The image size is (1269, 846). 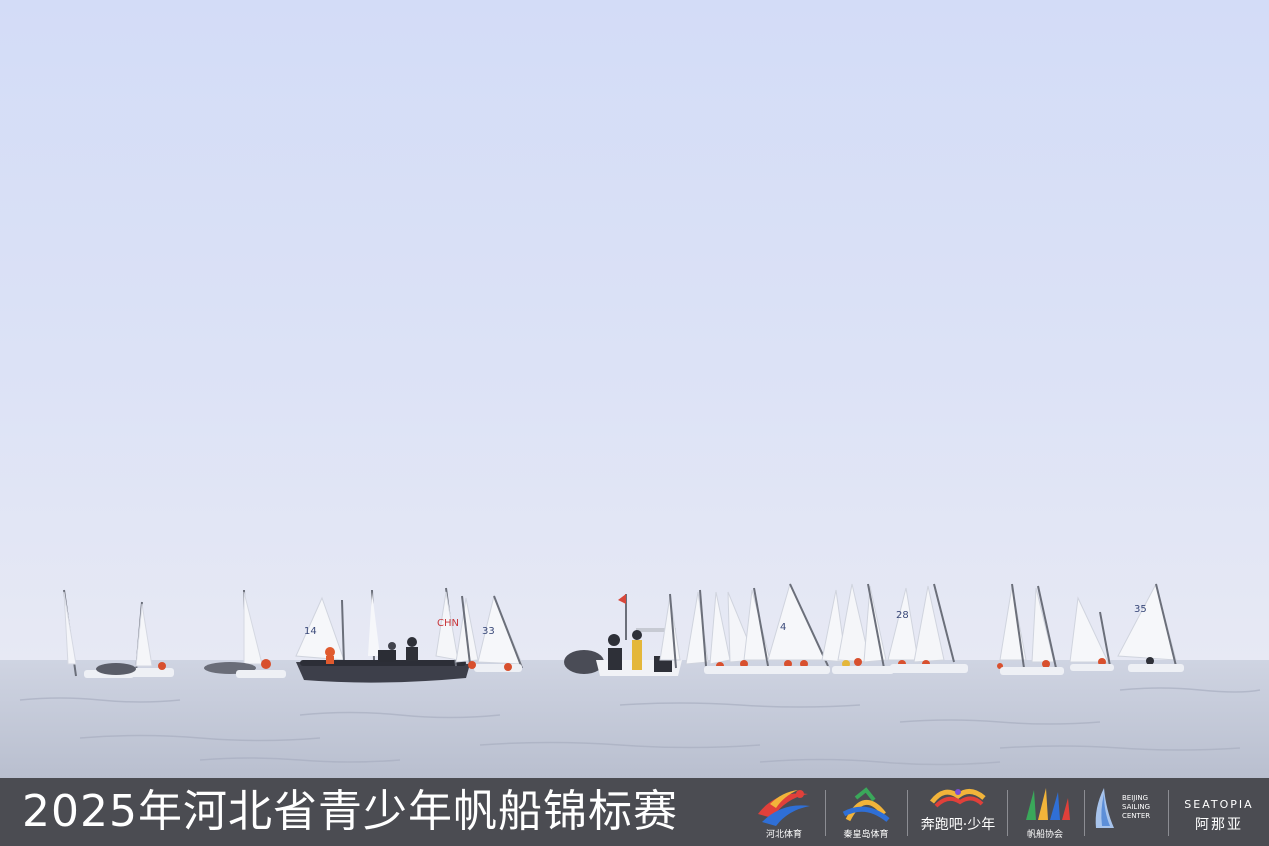 I want to click on logo-caption: BEIJING SAILING CENTER, so click(x=1136, y=807).